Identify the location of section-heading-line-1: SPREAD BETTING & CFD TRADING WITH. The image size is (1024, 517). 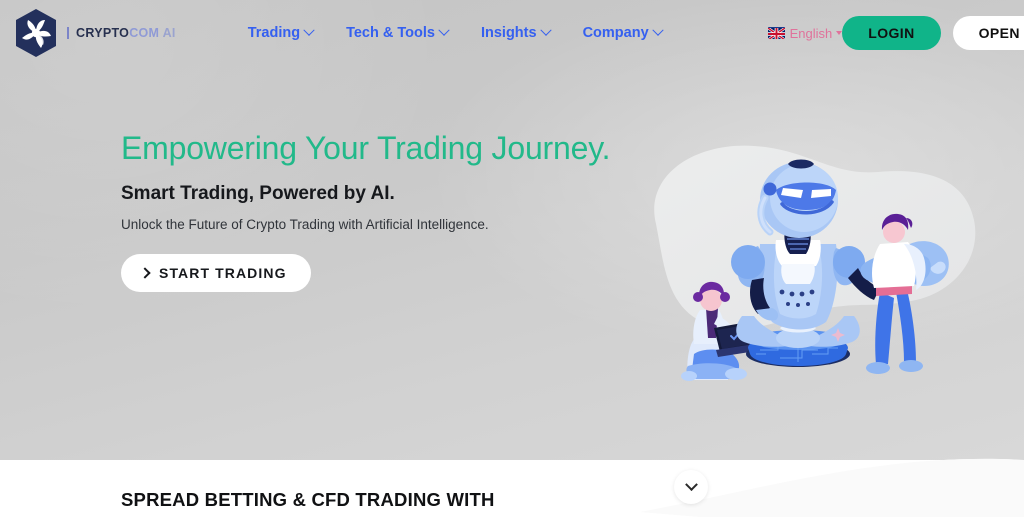
(308, 499).